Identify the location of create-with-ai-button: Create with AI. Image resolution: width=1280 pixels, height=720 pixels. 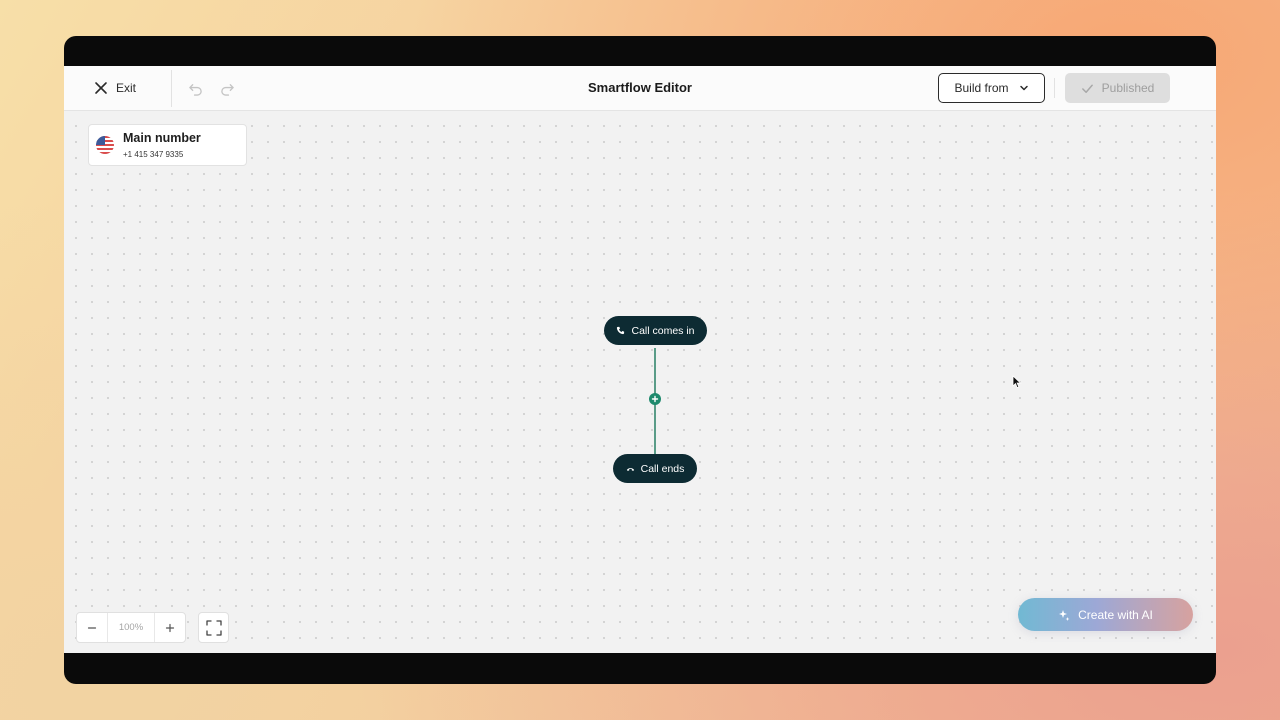
(1105, 614).